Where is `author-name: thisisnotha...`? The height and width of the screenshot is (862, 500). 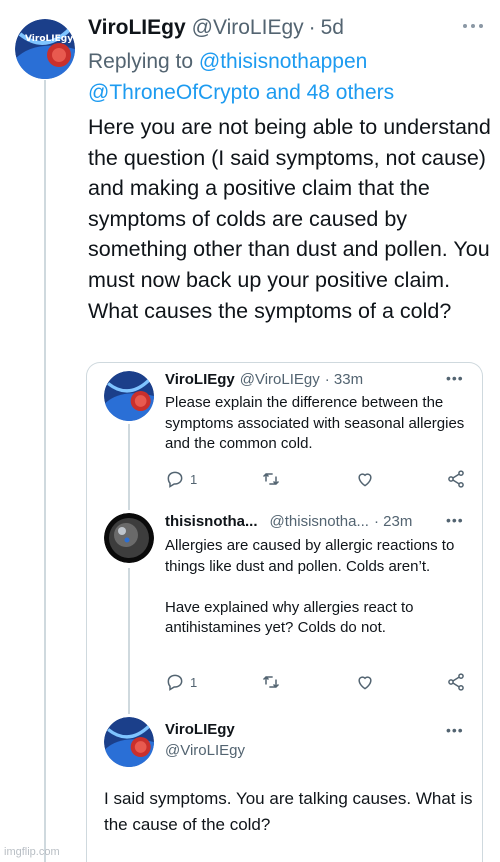 author-name: thisisnotha... is located at coordinates (211, 521).